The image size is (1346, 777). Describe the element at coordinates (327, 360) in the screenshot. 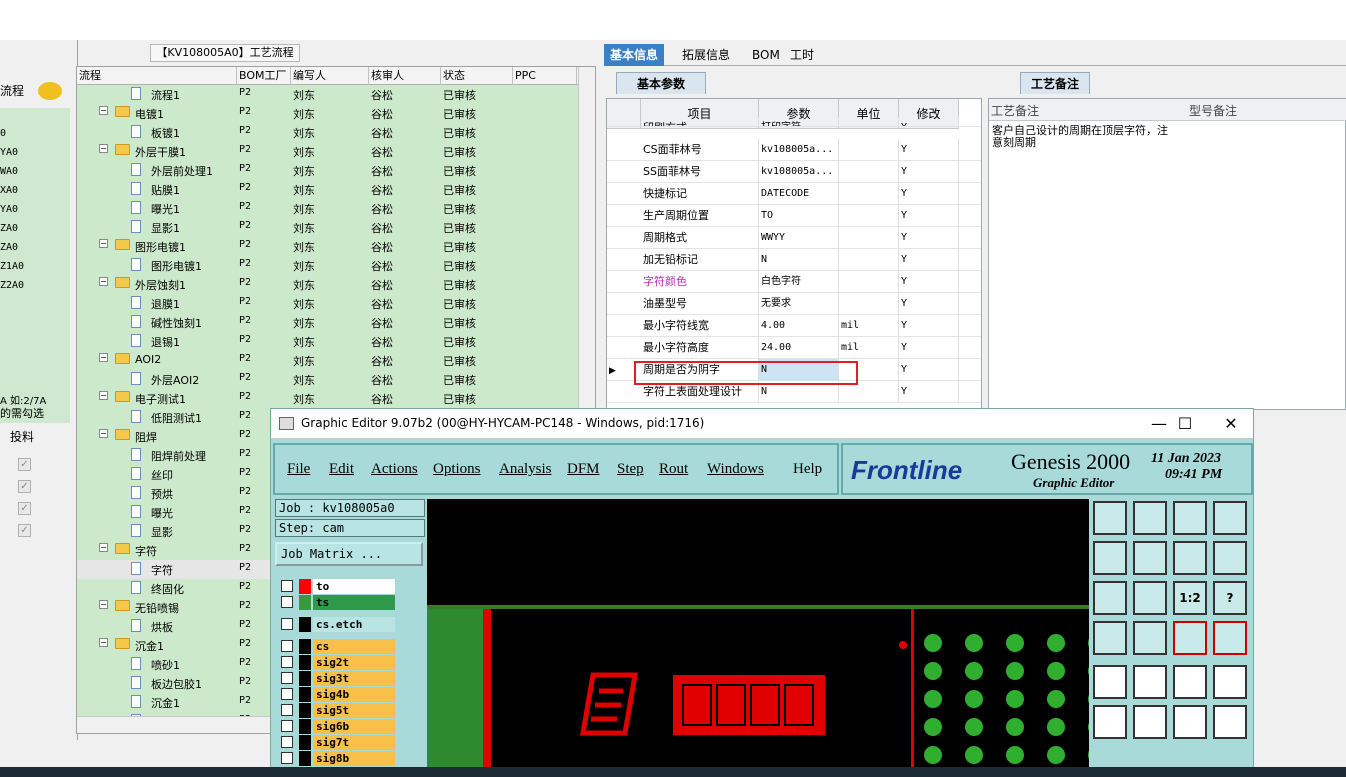

I see `tree-row: − AOI2 P2 刘东 谷松 已审核` at that location.